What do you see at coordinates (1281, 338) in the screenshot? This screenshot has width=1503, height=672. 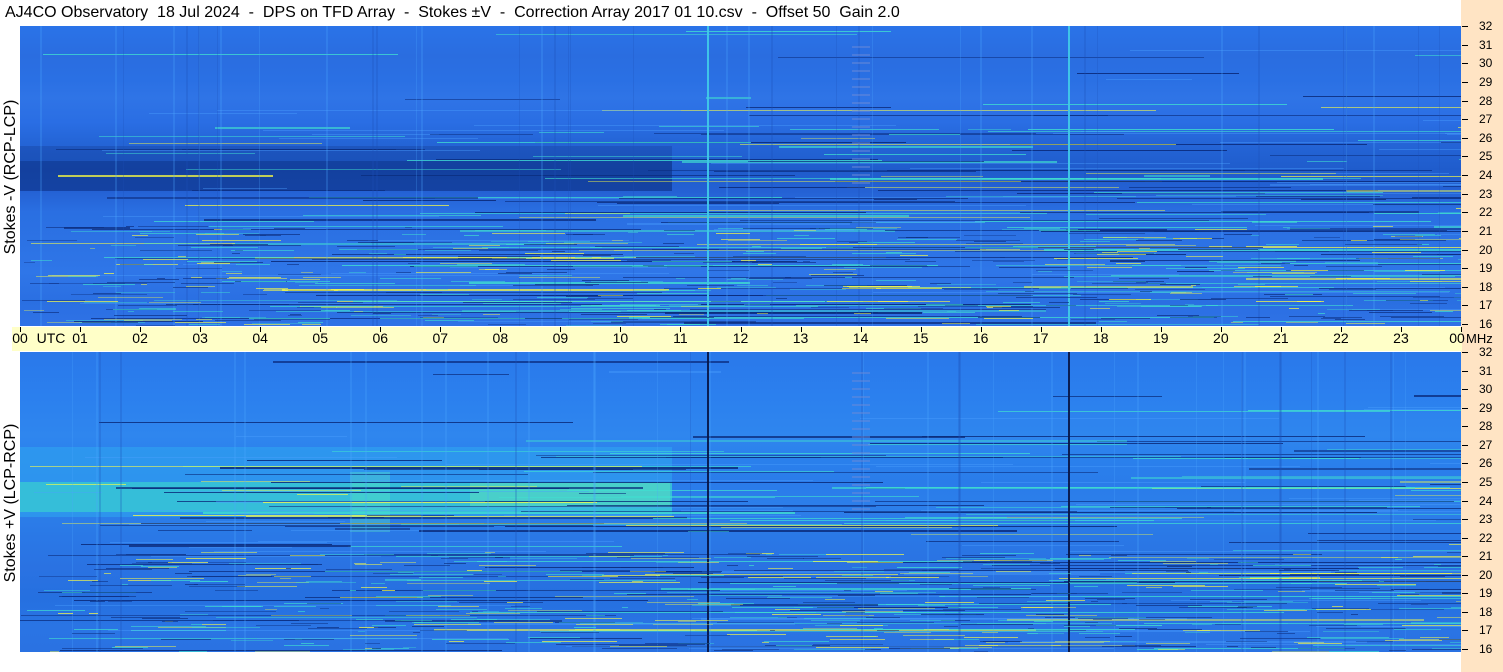 I see `time-tick-label: 21` at bounding box center [1281, 338].